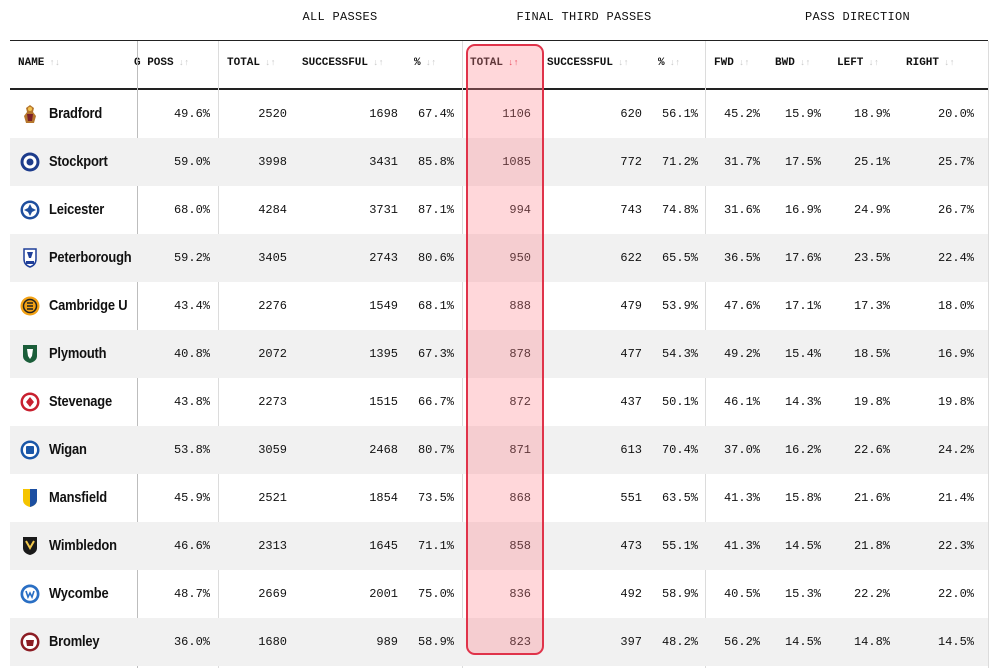 The height and width of the screenshot is (668, 1000). I want to click on header-final-third-total: TOTAL ↓↑, so click(494, 63).